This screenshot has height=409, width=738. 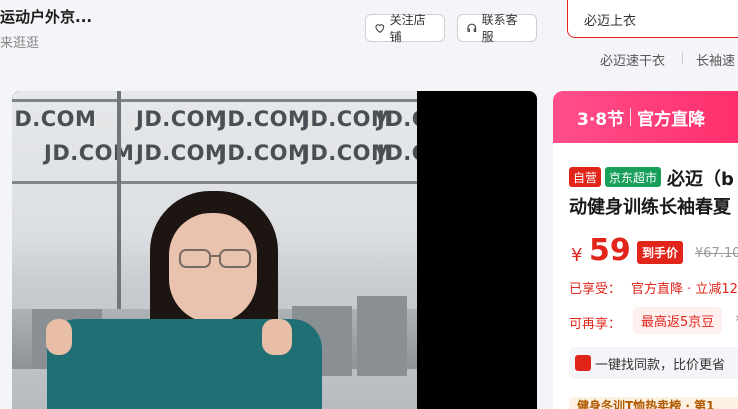 I want to click on follow-shop-button: 关注店铺, so click(x=405, y=28).